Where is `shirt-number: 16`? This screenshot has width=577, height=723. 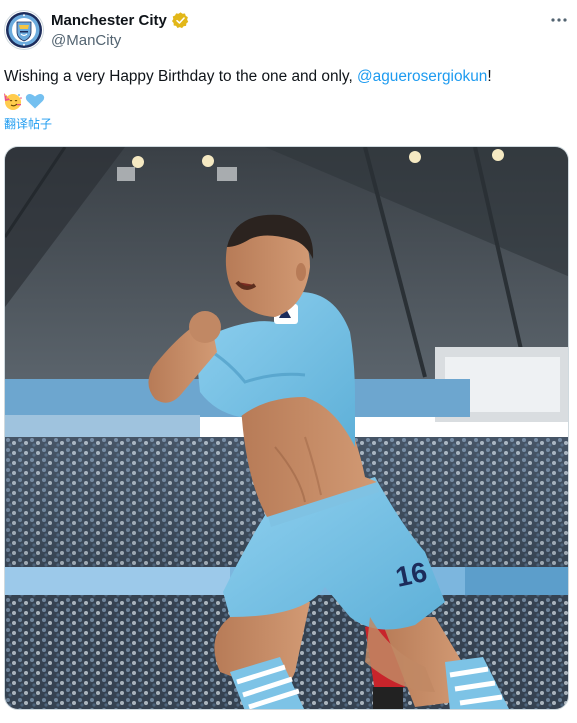 shirt-number: 16 is located at coordinates (411, 574).